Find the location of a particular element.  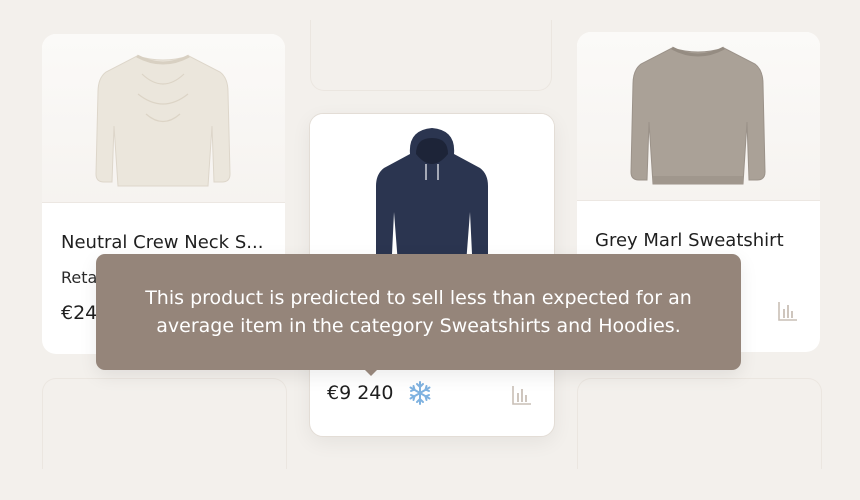

retail-label: Reta is located at coordinates (79, 277).